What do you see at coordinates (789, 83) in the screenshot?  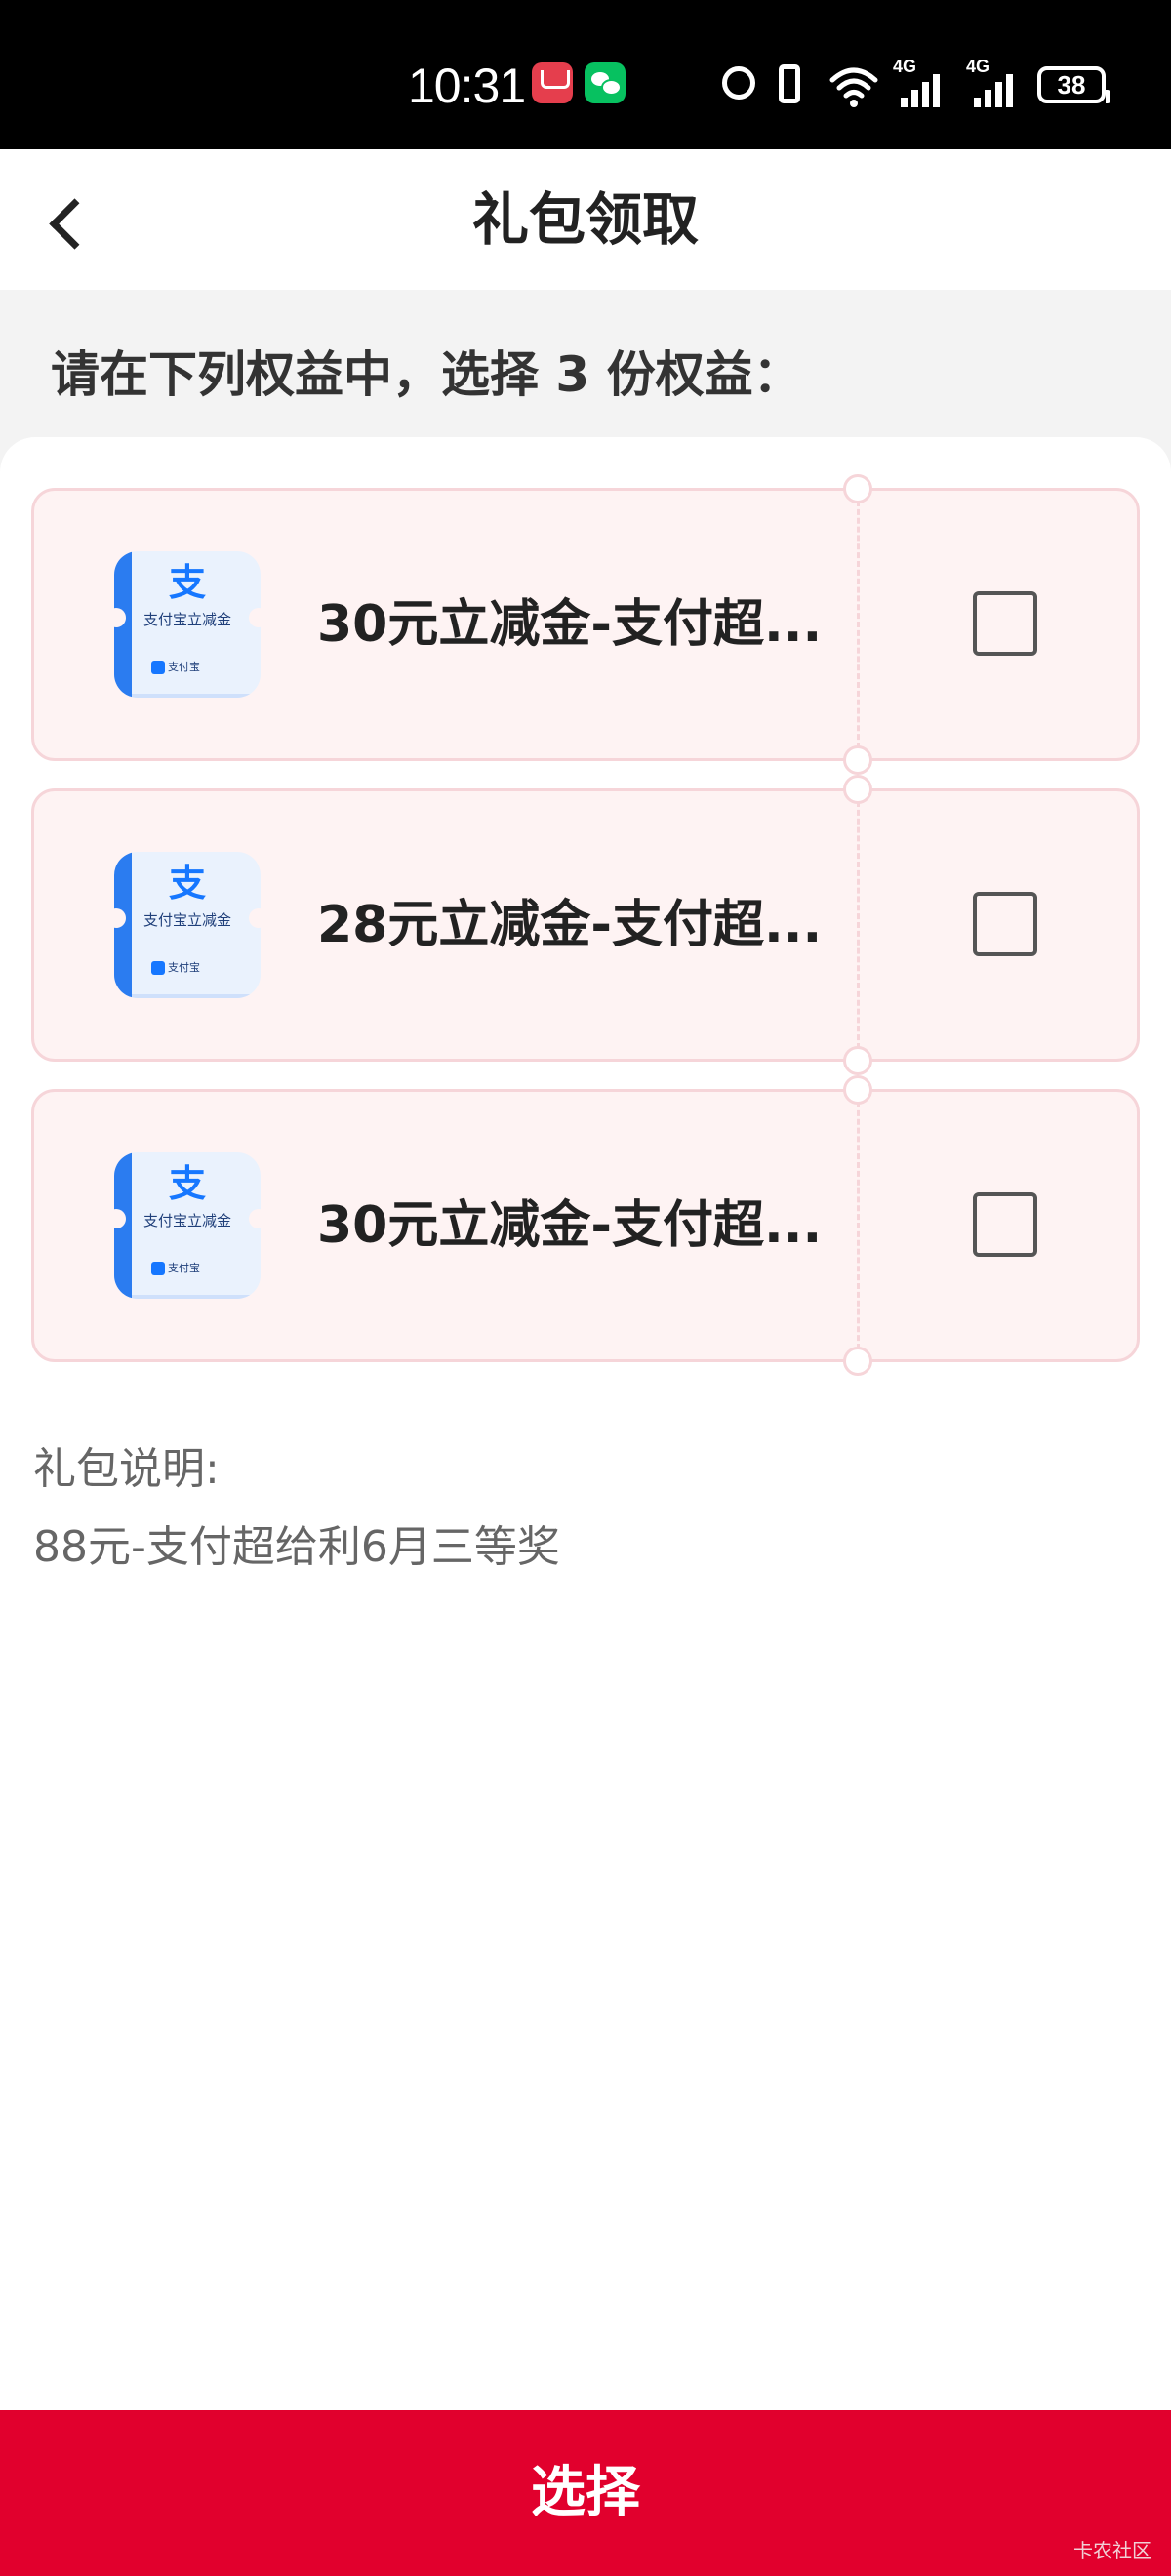 I see `vibrate-icon` at bounding box center [789, 83].